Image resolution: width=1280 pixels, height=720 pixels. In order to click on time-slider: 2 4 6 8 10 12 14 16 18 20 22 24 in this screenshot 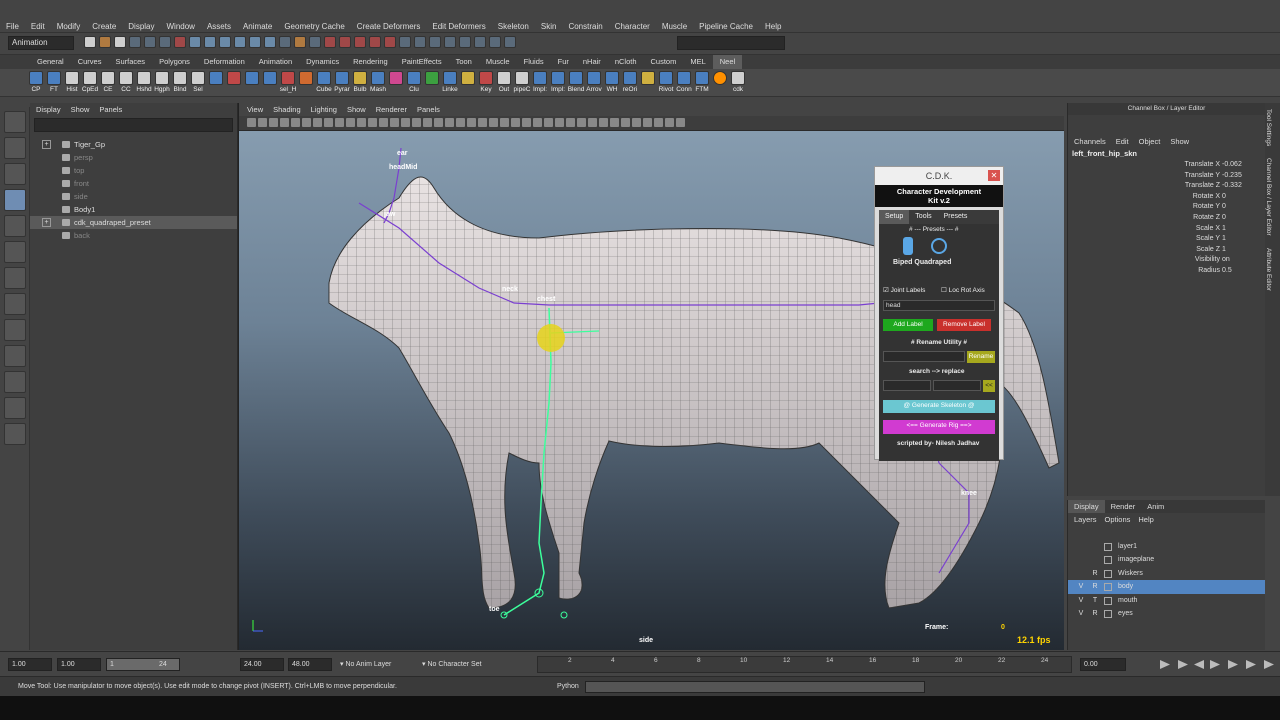, I will do `click(804, 664)`.